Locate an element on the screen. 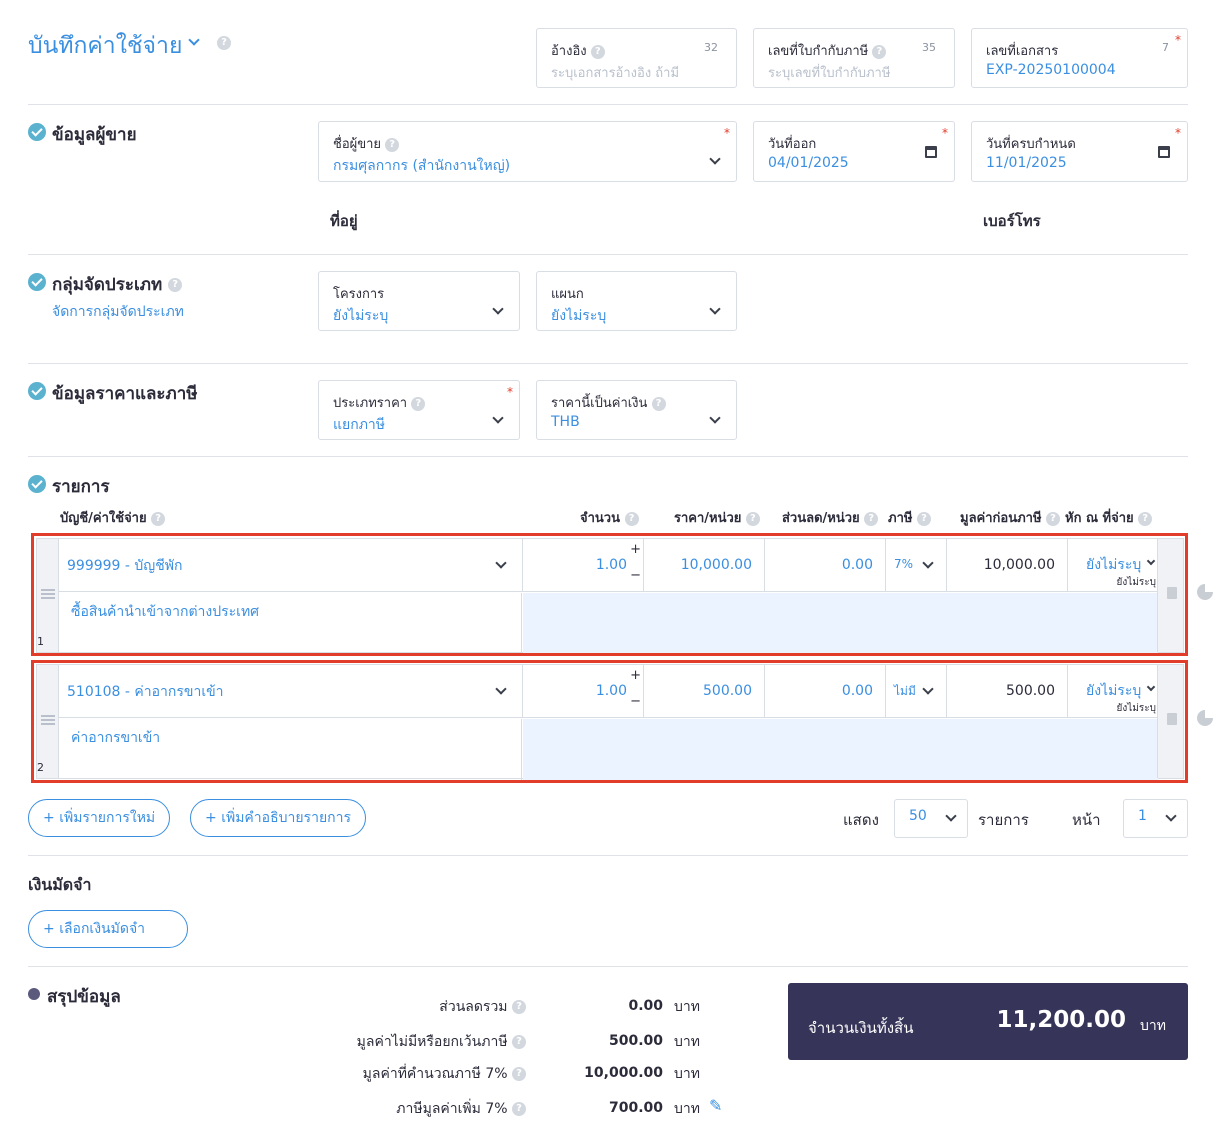 This screenshot has height=1138, width=1218. vendor-value: กรมศุลกากร (สำนักงานใหญ่) is located at coordinates (422, 166).